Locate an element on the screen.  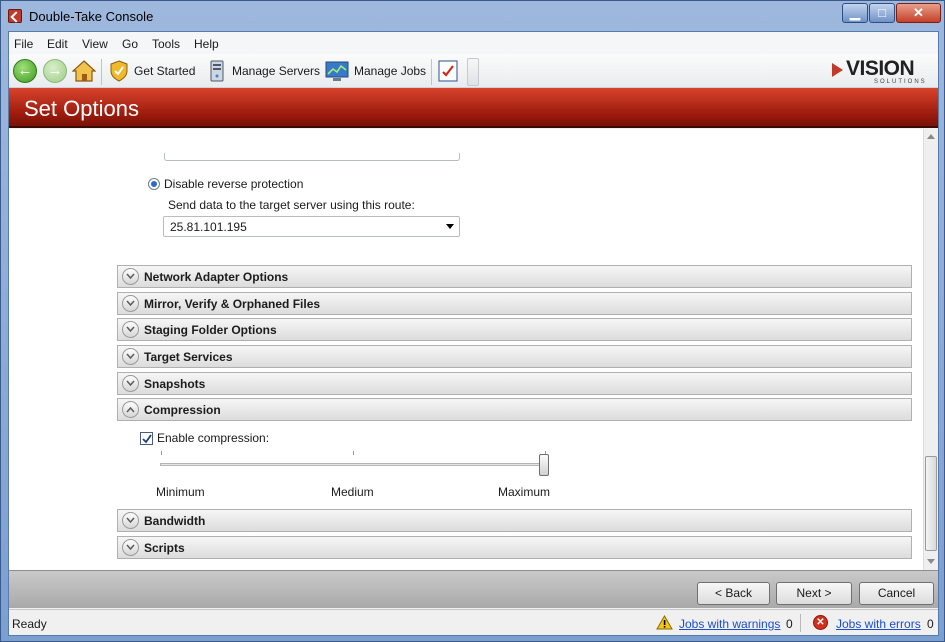
section-label: Target Services is located at coordinates (188, 357).